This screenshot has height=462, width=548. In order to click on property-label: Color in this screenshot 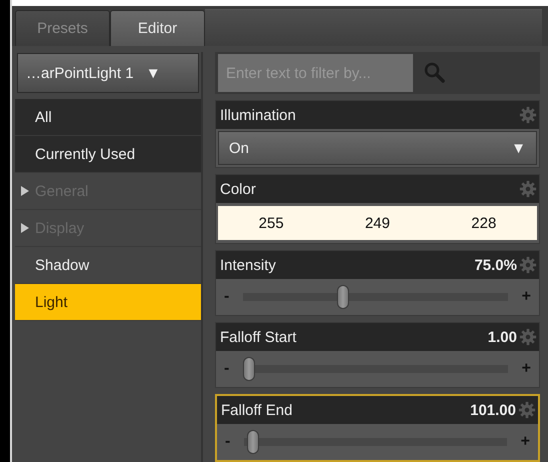, I will do `click(238, 189)`.